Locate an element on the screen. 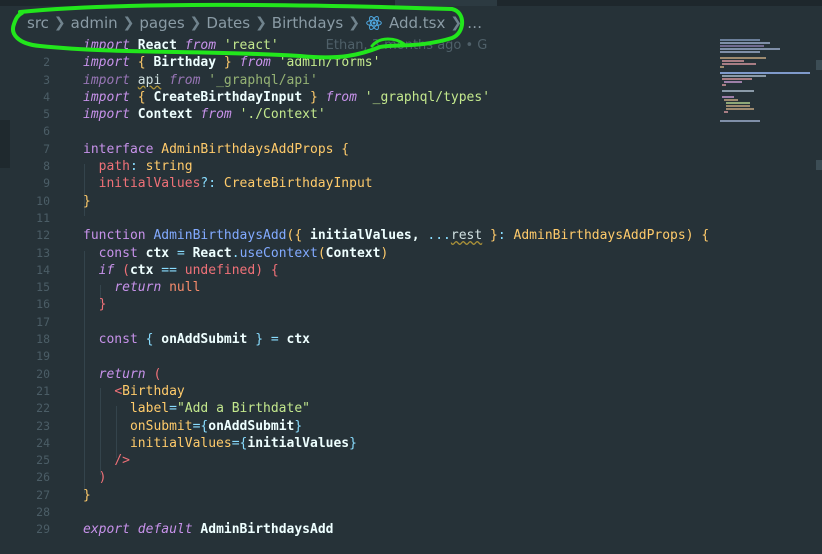 This screenshot has width=822, height=554. code-line: 16 } is located at coordinates (356, 304).